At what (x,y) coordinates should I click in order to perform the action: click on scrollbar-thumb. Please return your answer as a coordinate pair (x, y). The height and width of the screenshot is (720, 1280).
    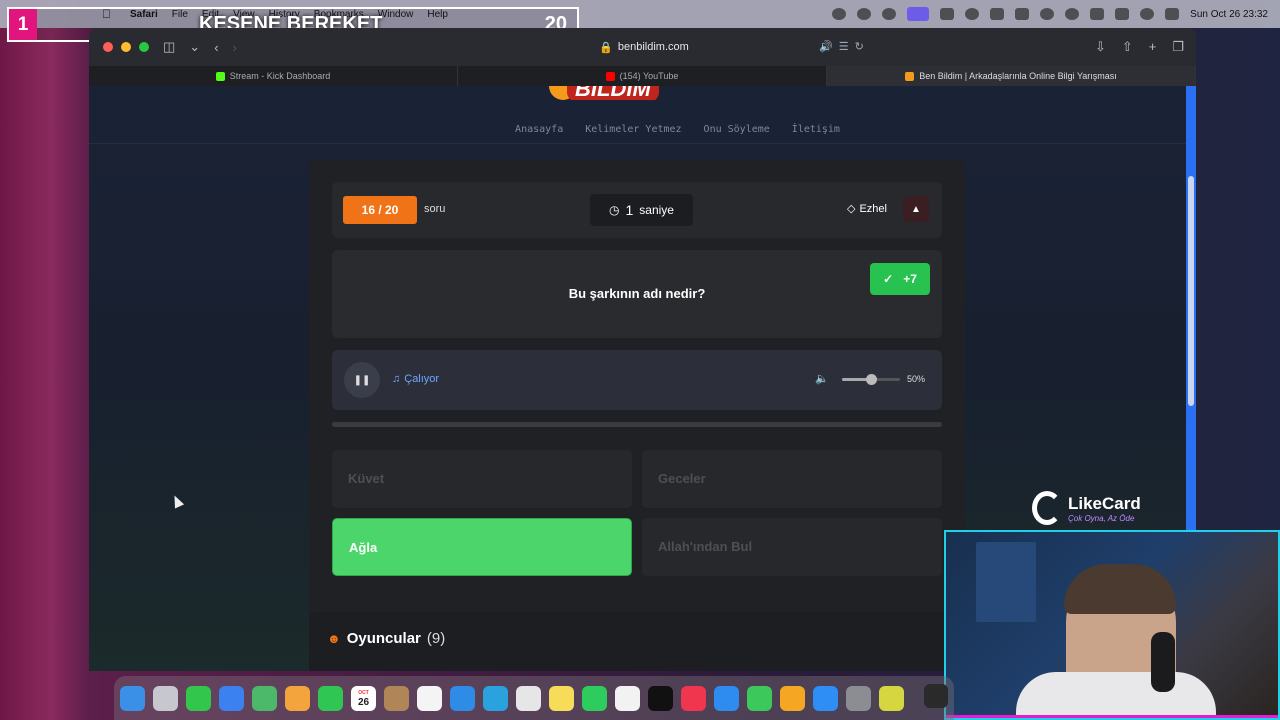
    Looking at the image, I should click on (1191, 291).